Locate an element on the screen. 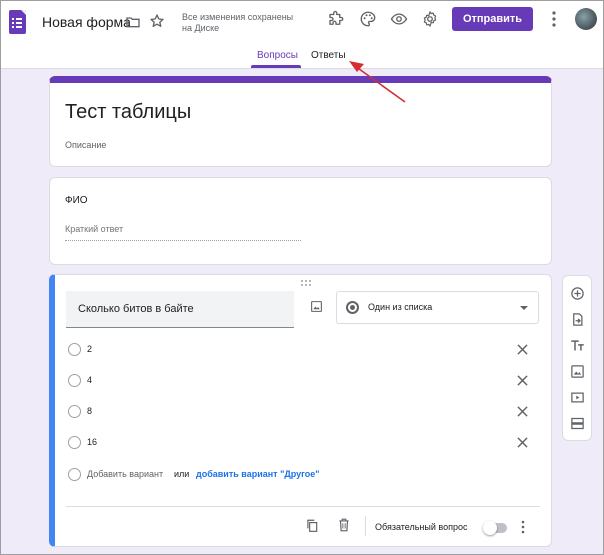 The image size is (604, 555). radio-type-icon is located at coordinates (352, 307).